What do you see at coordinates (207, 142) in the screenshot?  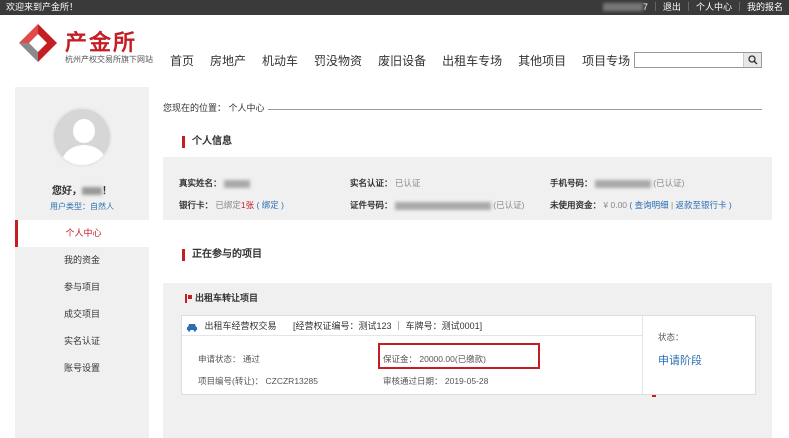 I see `personal-info-title: 个人信息` at bounding box center [207, 142].